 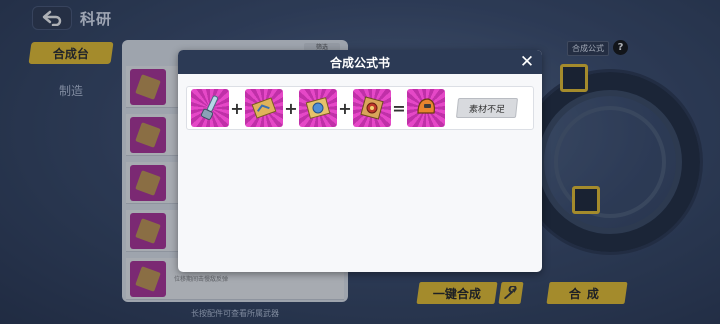 I want to click on close-icon: ✕, so click(x=527, y=62).